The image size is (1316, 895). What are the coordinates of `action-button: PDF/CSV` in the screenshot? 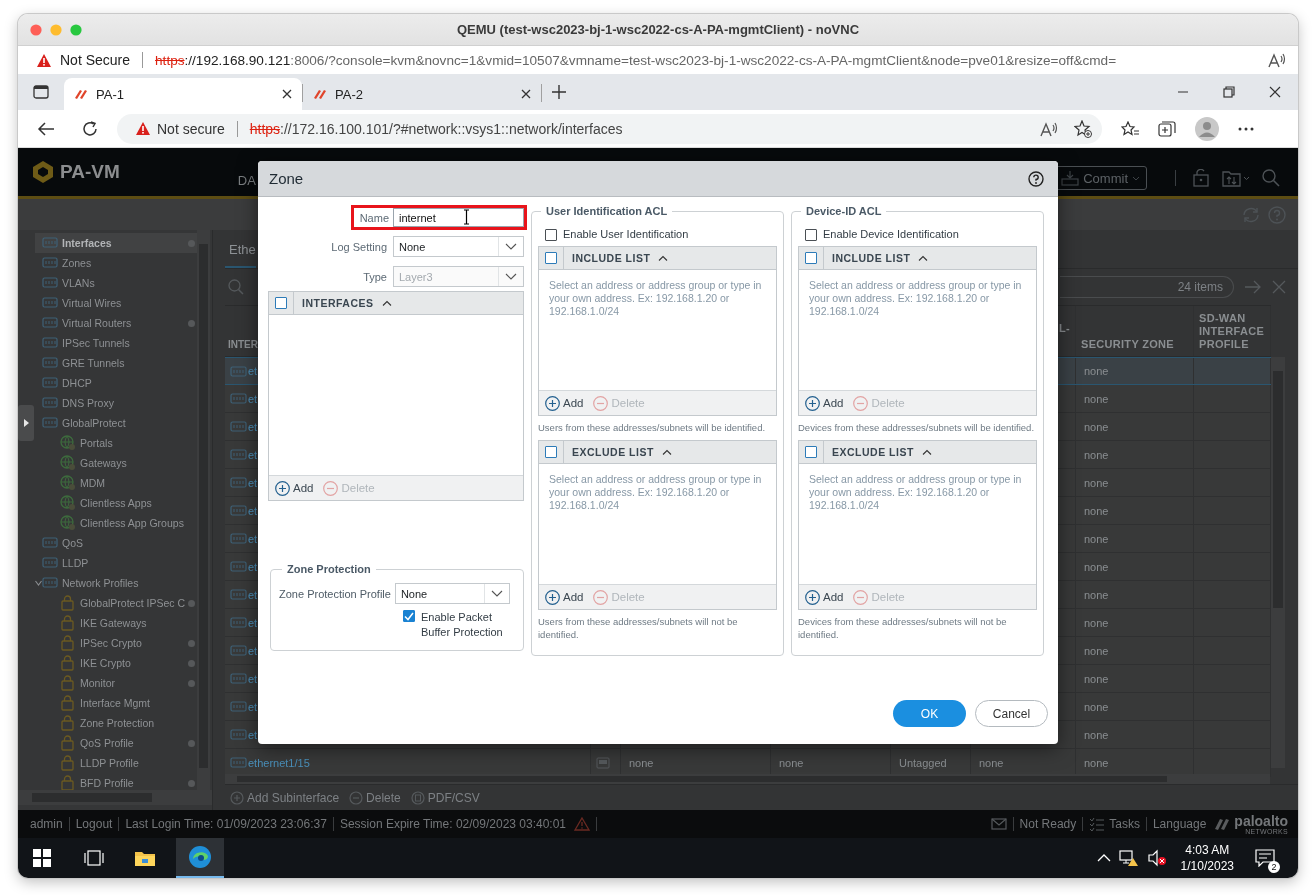 It's located at (445, 797).